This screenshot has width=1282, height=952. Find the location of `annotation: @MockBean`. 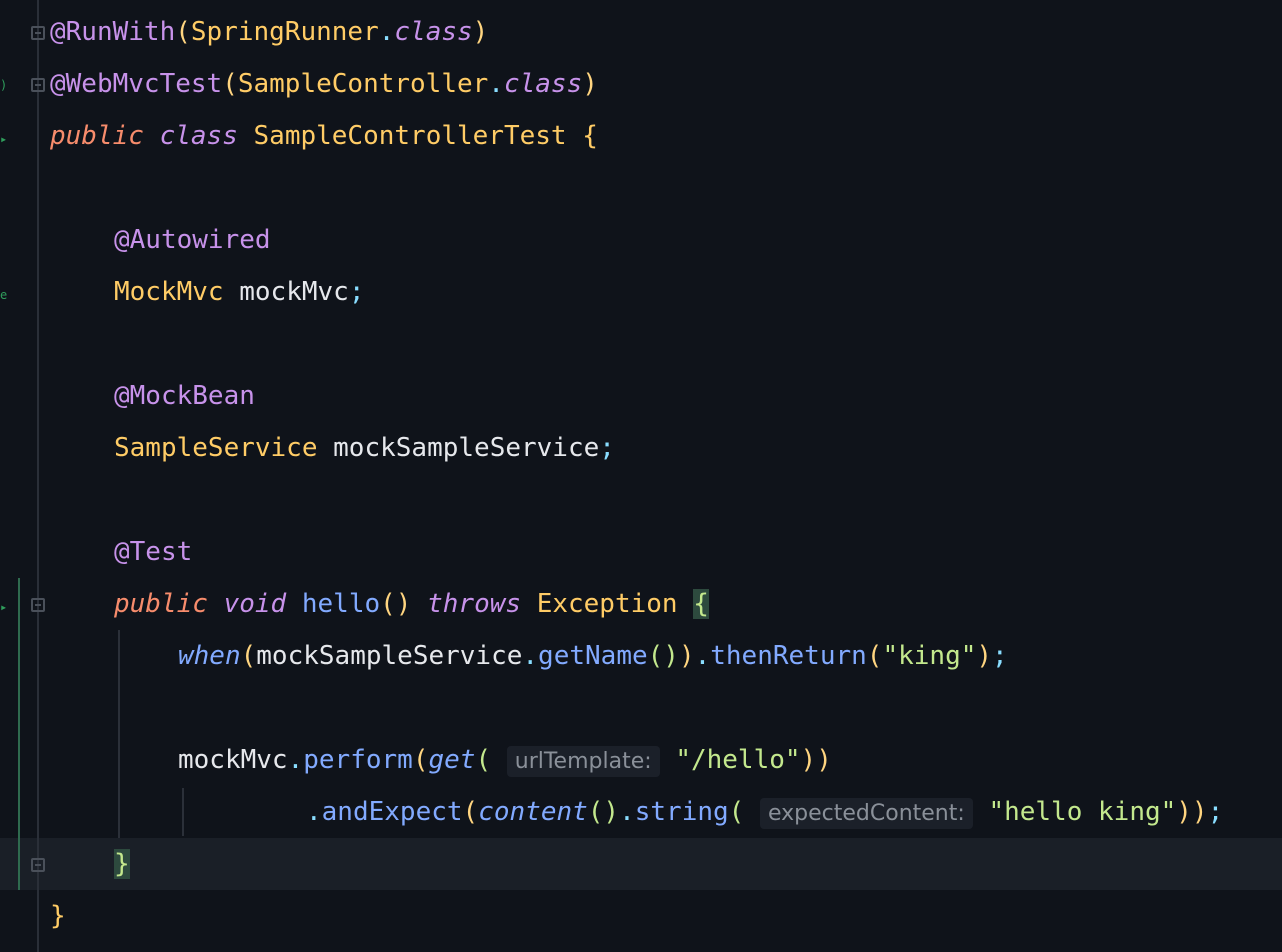

annotation: @MockBean is located at coordinates (184, 396).